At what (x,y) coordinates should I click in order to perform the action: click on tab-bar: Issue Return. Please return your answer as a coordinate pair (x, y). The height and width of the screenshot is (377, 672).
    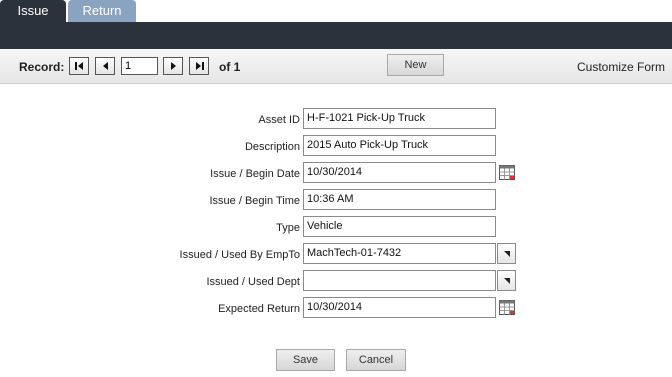
    Looking at the image, I should click on (336, 11).